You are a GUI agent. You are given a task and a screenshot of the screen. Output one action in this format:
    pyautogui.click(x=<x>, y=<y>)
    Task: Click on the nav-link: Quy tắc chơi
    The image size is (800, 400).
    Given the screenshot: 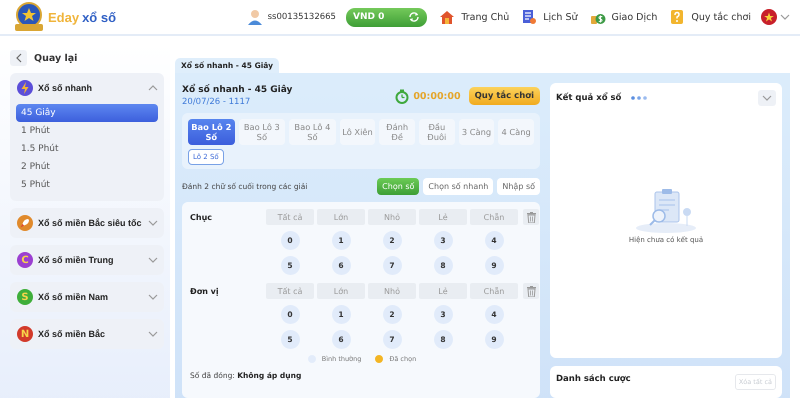 What is the action you would take?
    pyautogui.click(x=710, y=17)
    